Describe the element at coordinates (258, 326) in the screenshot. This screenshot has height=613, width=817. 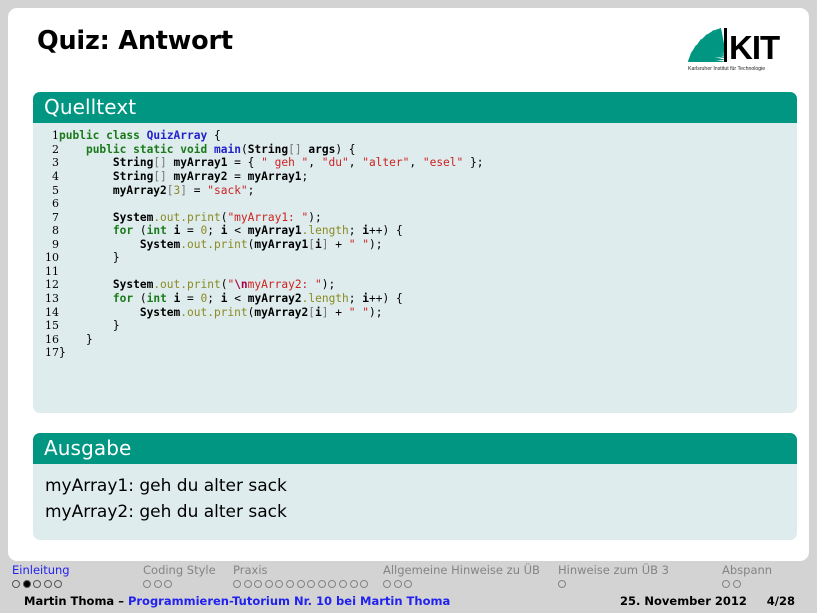
I see `code-line-row: 15 }` at that location.